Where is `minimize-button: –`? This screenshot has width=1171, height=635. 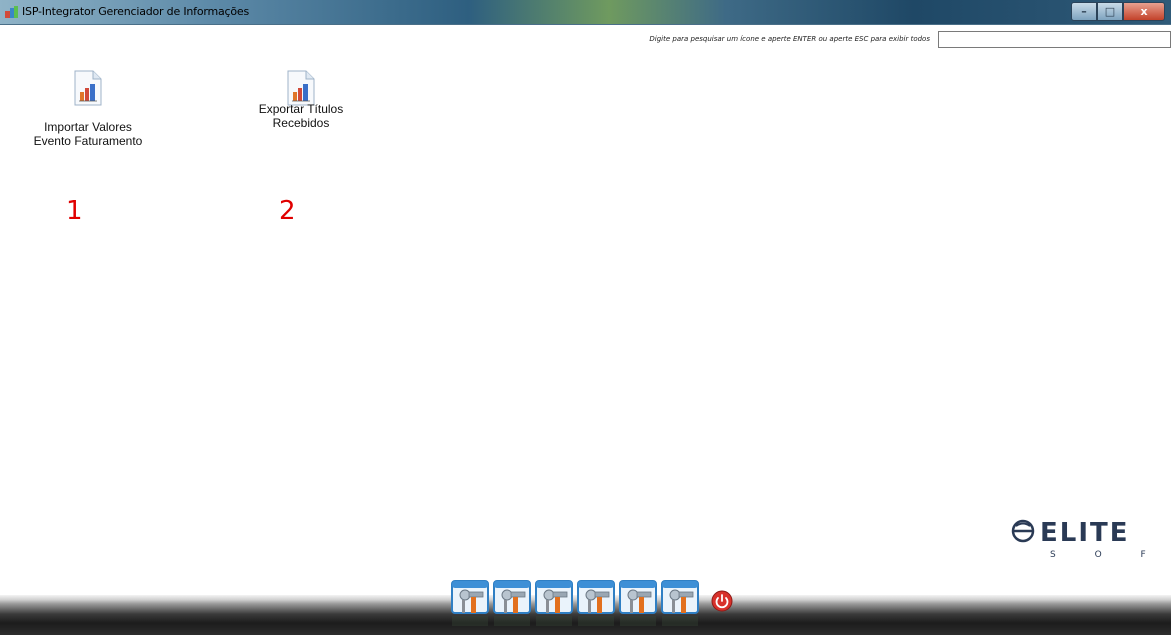
minimize-button: – is located at coordinates (1084, 11).